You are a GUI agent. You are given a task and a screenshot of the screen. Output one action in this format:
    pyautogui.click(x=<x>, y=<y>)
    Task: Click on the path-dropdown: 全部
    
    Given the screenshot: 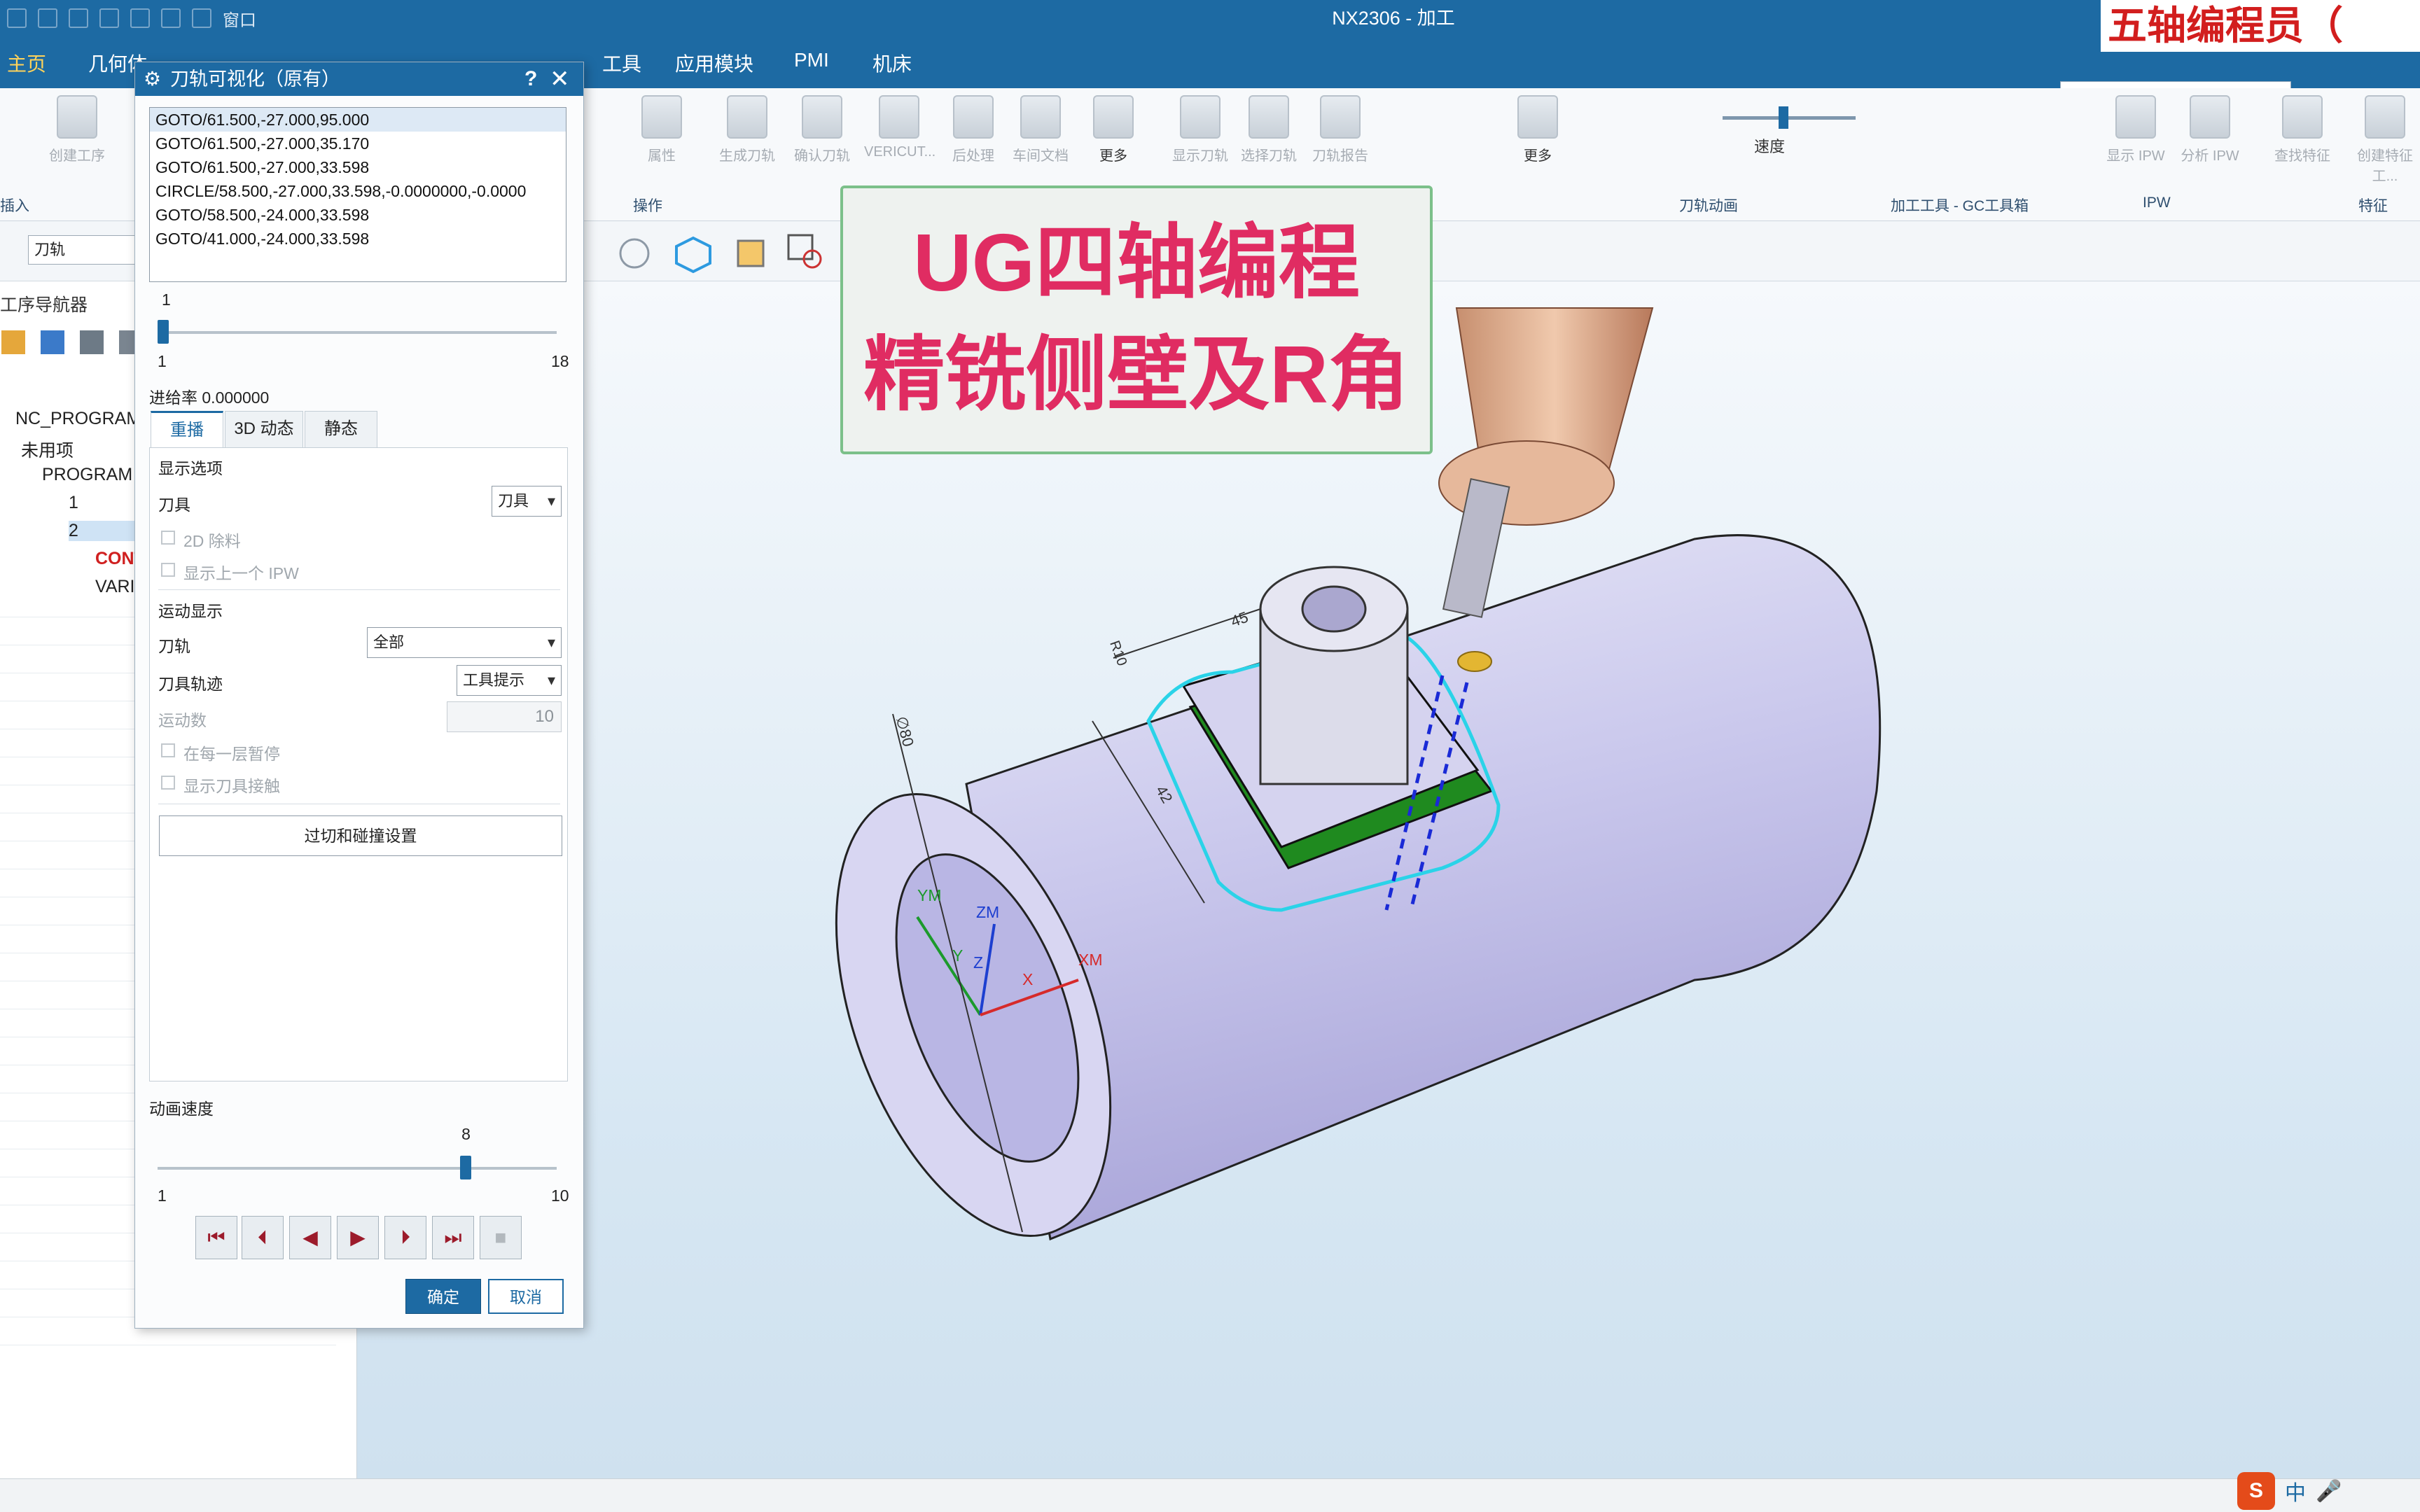 What is the action you would take?
    pyautogui.click(x=464, y=642)
    